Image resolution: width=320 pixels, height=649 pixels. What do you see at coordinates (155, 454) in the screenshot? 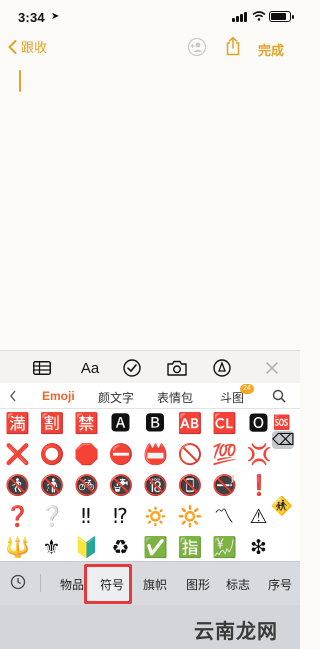
I see `emoji-key: 📛` at bounding box center [155, 454].